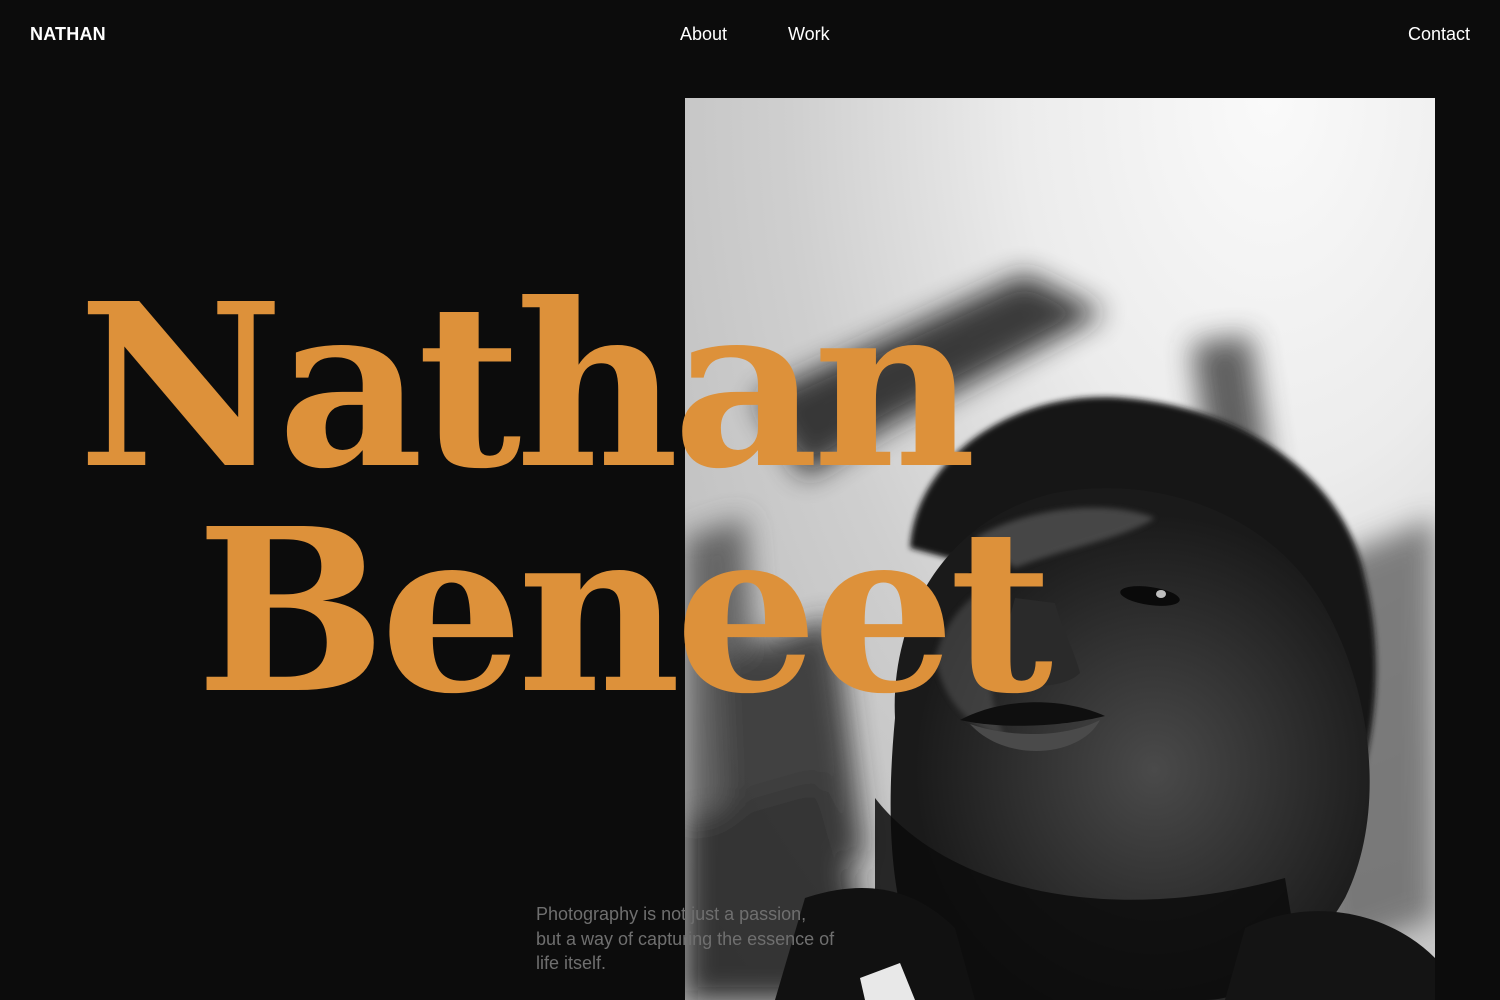 Image resolution: width=1500 pixels, height=1000 pixels. I want to click on nav-link-work: Work, so click(809, 34).